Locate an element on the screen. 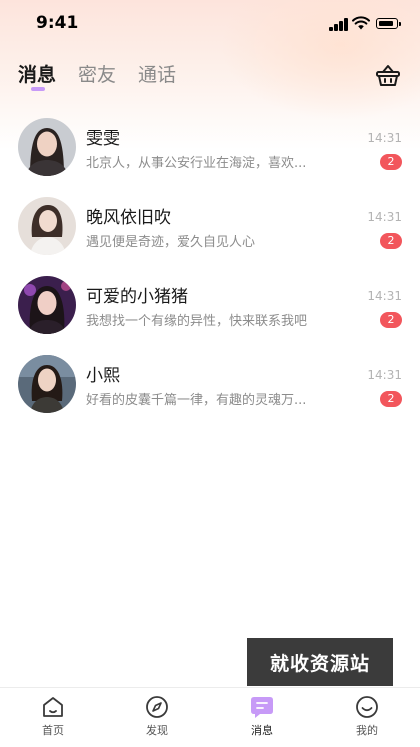 The image size is (420, 747). compass-icon is located at coordinates (157, 707).